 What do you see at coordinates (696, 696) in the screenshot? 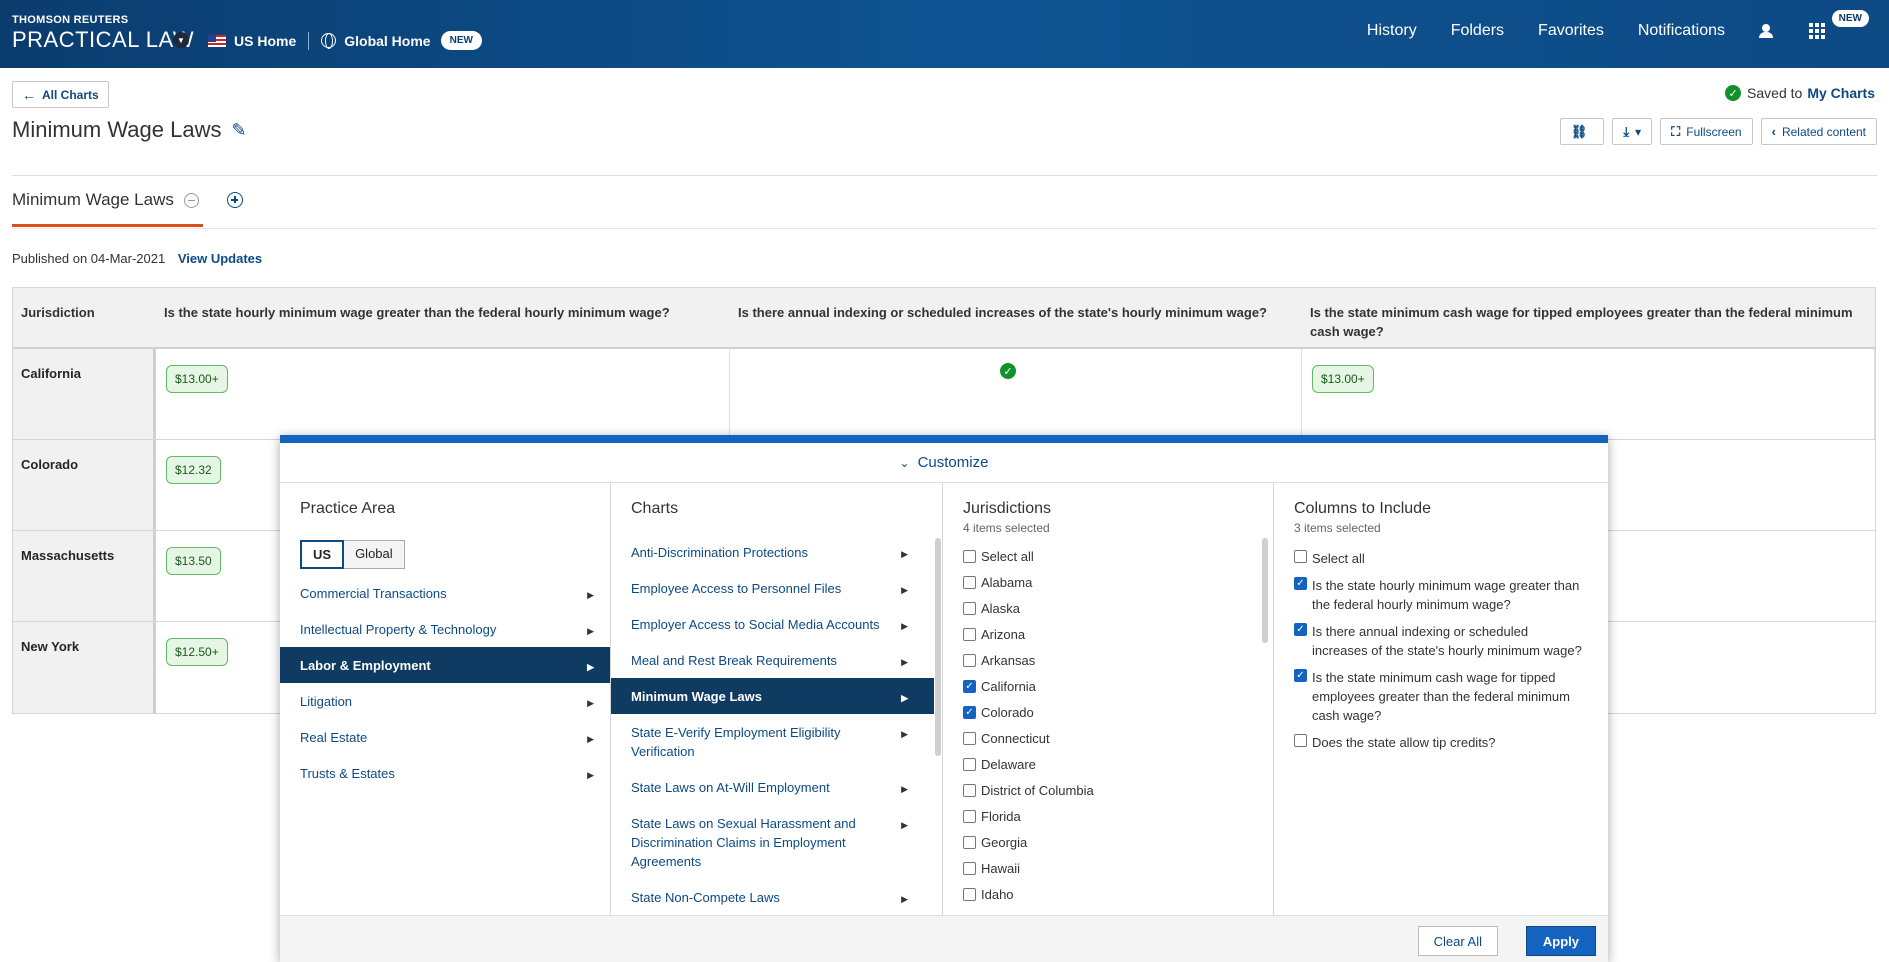
I see `chart-label: Minimum Wage Laws` at bounding box center [696, 696].